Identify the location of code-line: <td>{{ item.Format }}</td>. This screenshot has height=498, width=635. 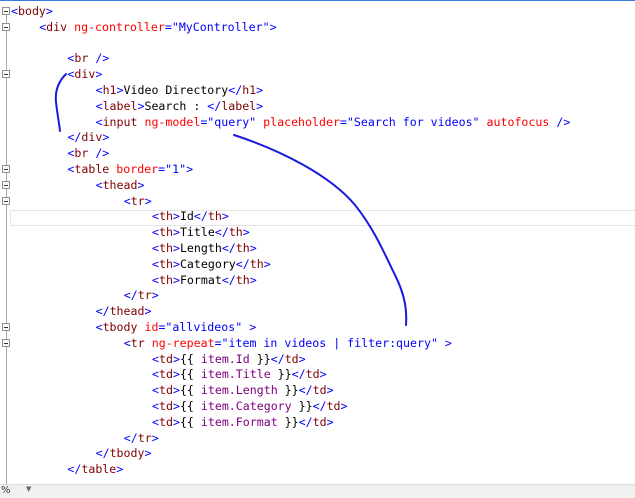
(243, 422).